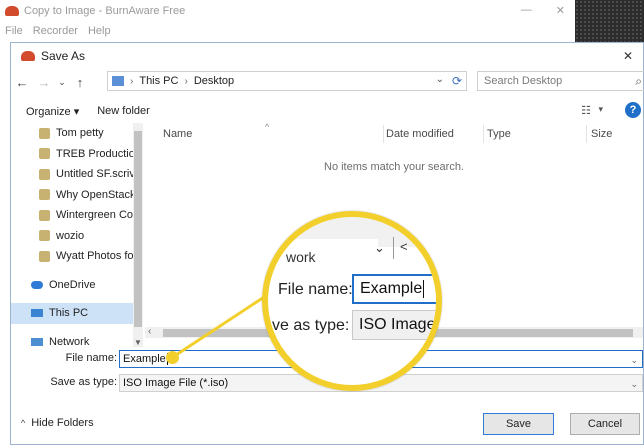 The width and height of the screenshot is (644, 445). What do you see at coordinates (123, 111) in the screenshot?
I see `new-folder-button: New folder` at bounding box center [123, 111].